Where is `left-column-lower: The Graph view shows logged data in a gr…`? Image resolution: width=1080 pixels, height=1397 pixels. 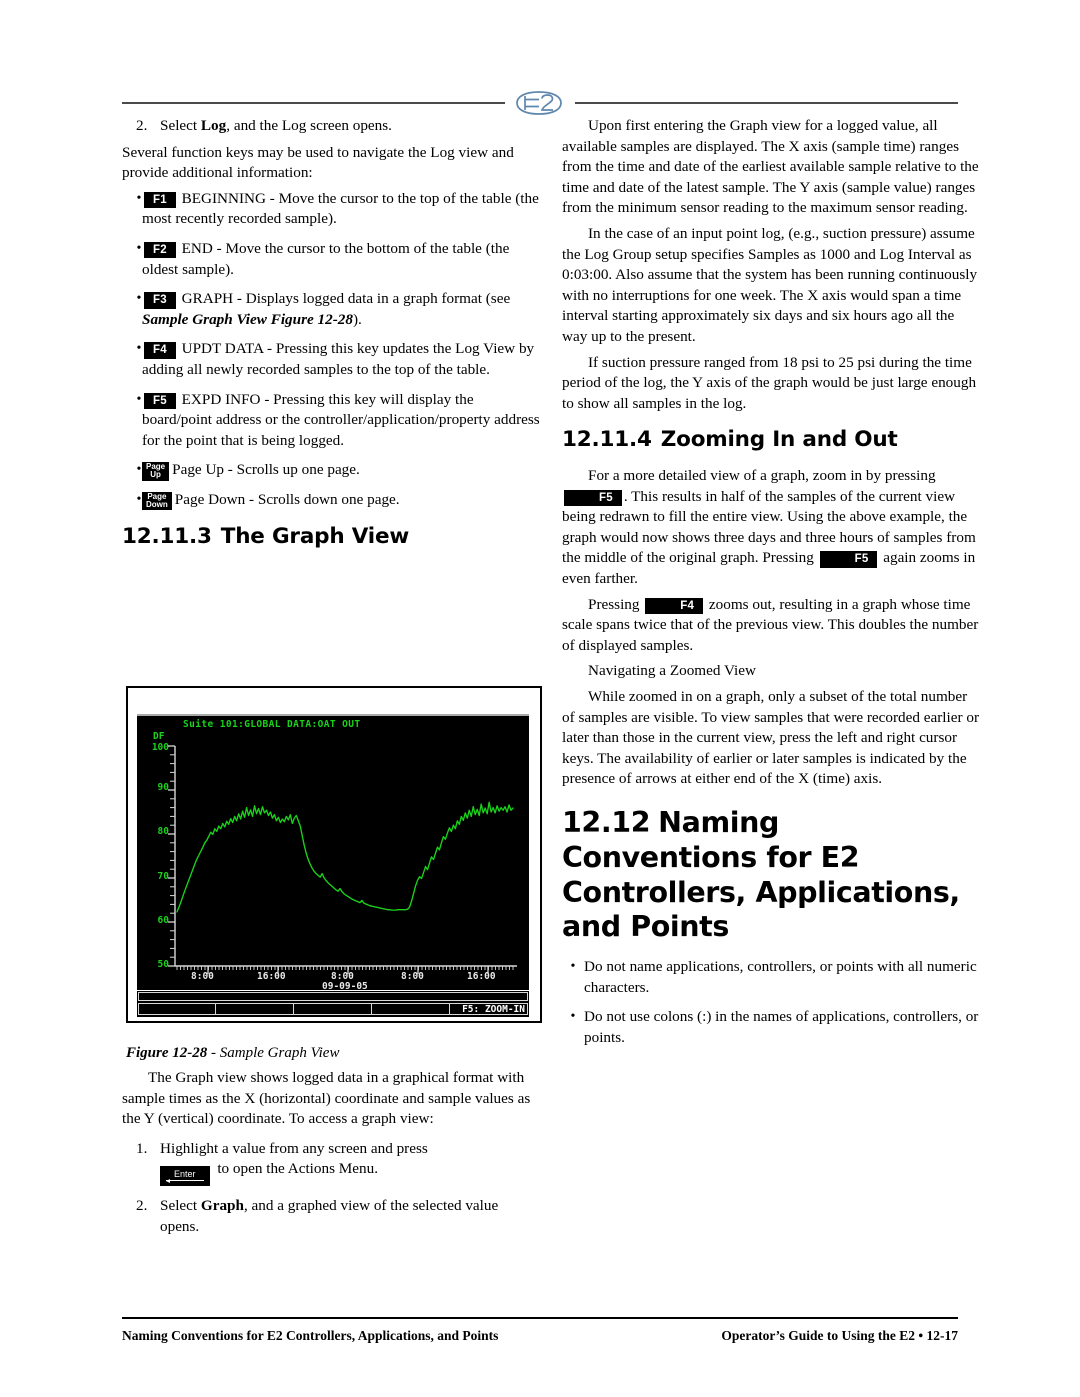 left-column-lower: The Graph view shows logged data in a gr… is located at coordinates (331, 1156).